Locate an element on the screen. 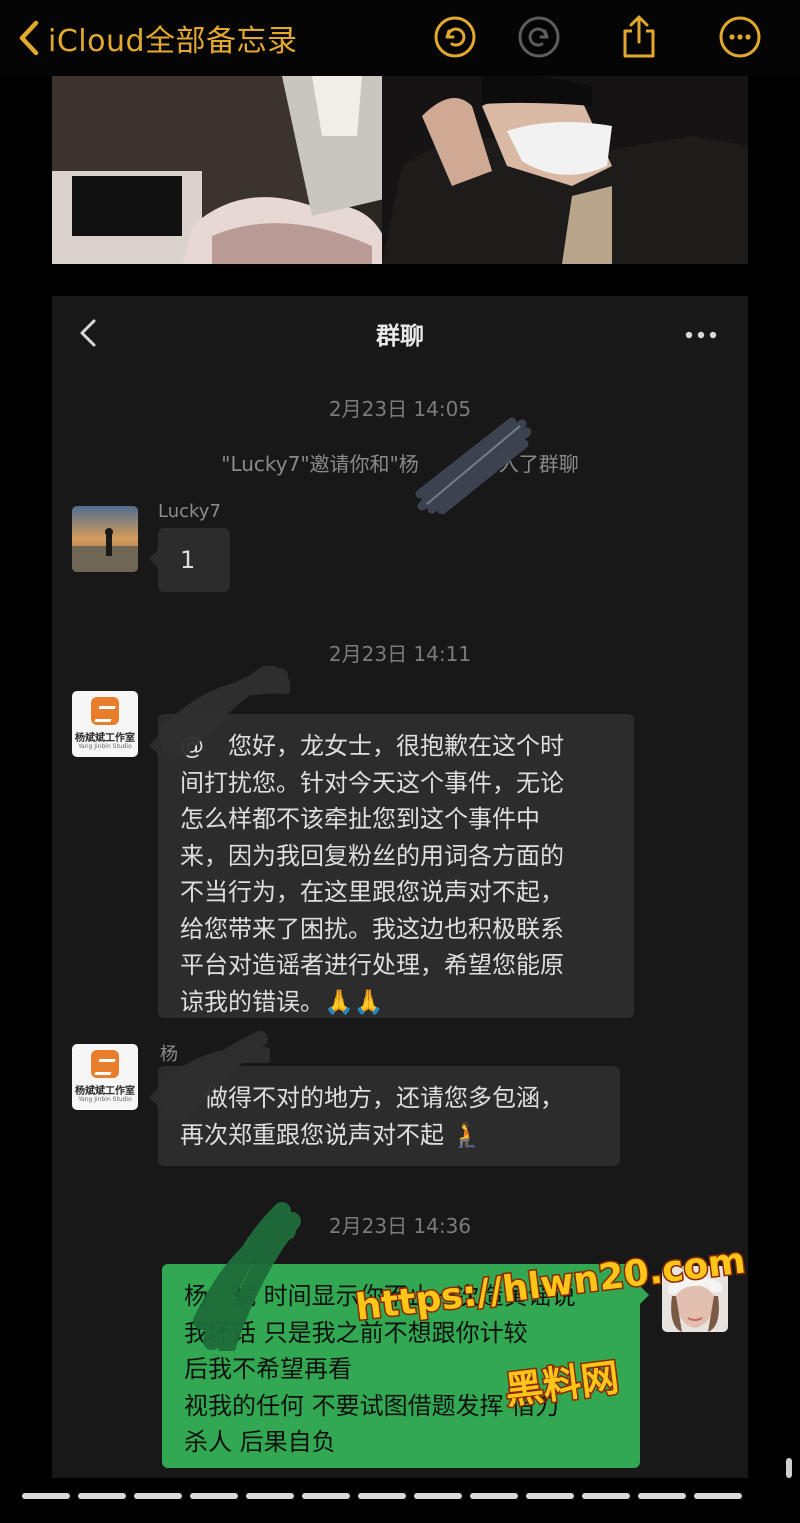  system-message: "Lucky7"邀请你和"杨 入了群聊 is located at coordinates (400, 464).